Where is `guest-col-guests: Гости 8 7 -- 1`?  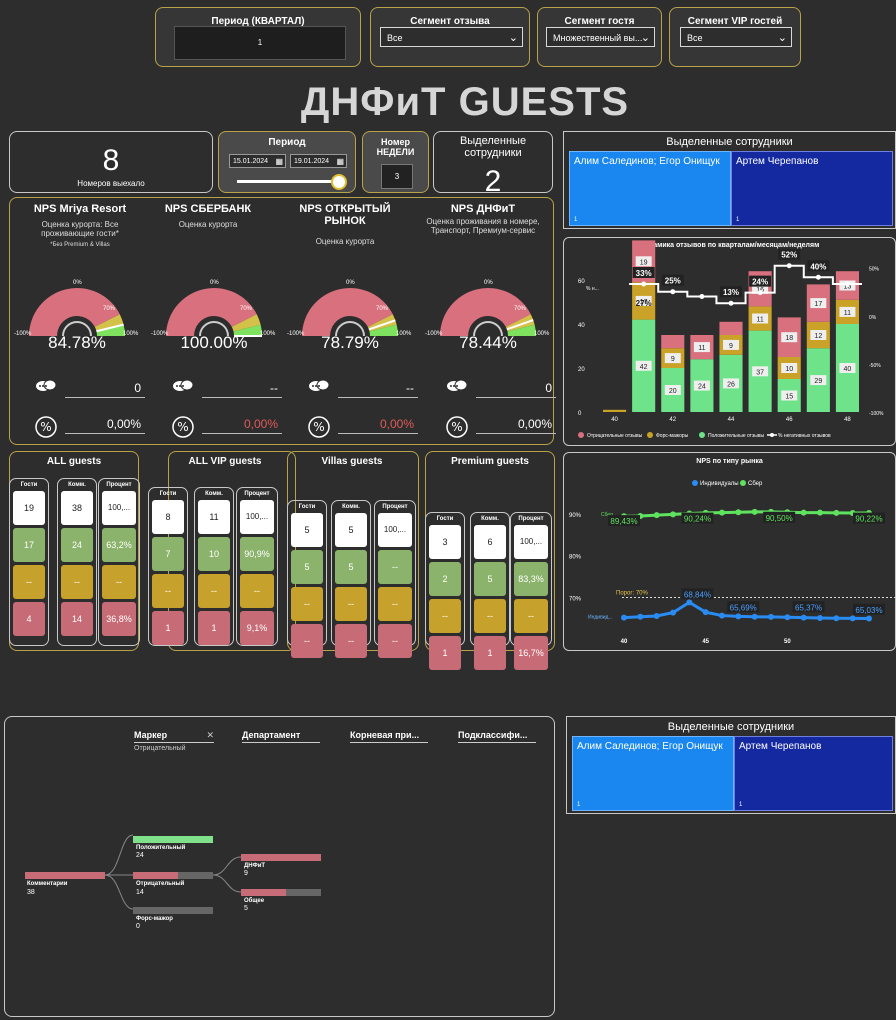
guest-col-guests: Гости 8 7 -- 1 is located at coordinates (168, 566).